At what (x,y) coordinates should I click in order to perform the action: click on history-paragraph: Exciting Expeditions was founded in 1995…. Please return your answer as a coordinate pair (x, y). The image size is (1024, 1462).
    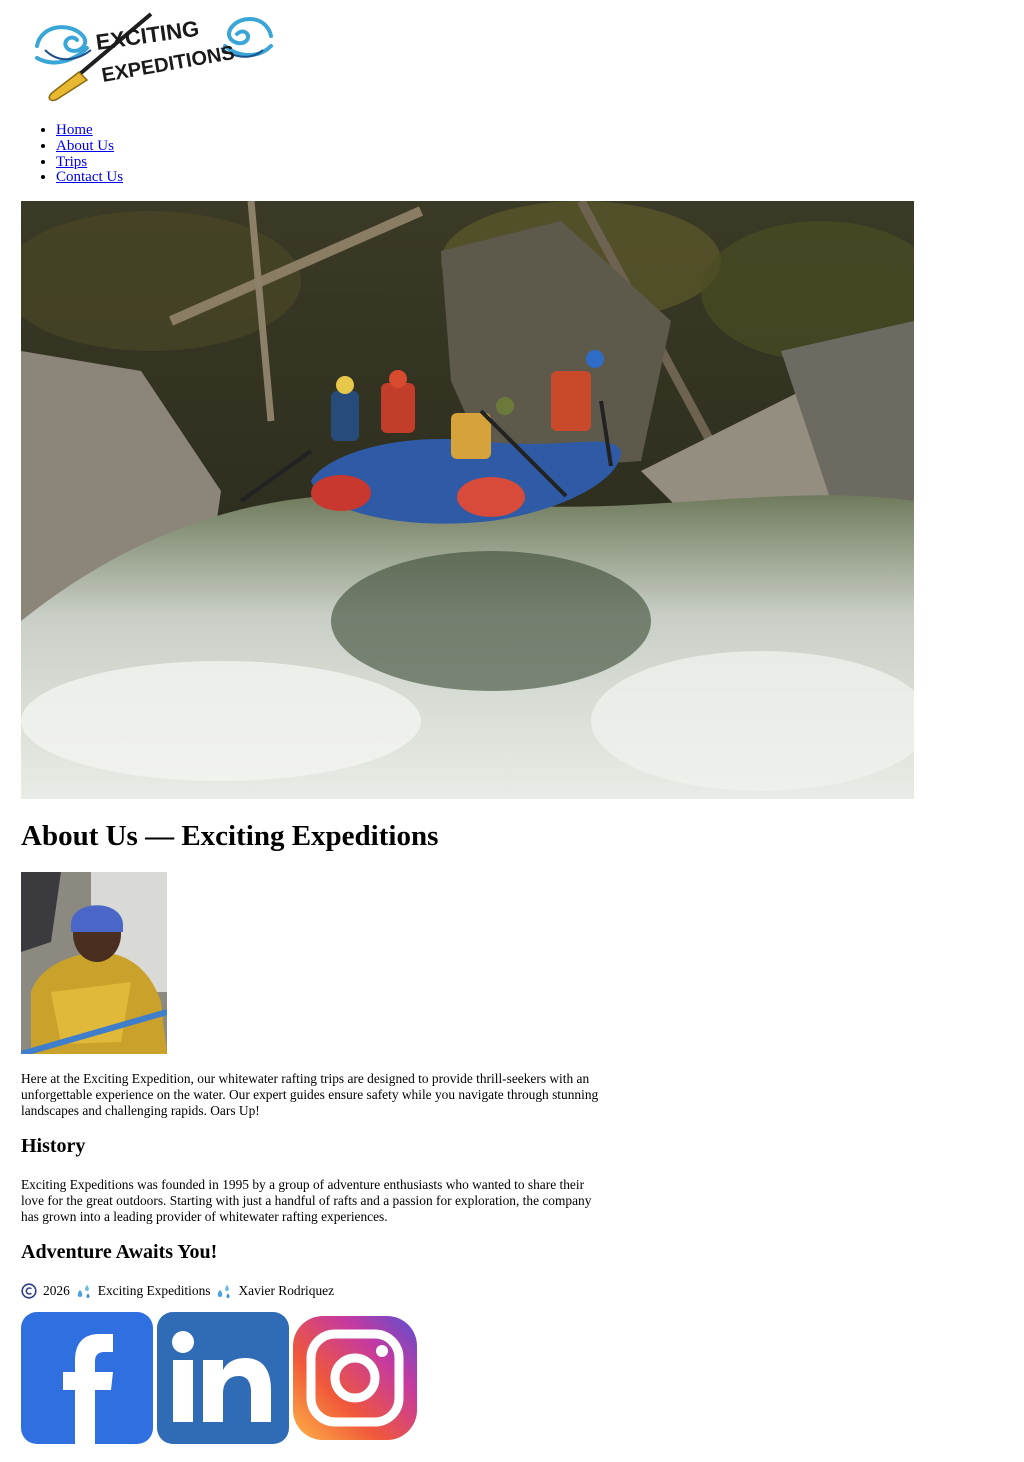
    Looking at the image, I should click on (306, 1200).